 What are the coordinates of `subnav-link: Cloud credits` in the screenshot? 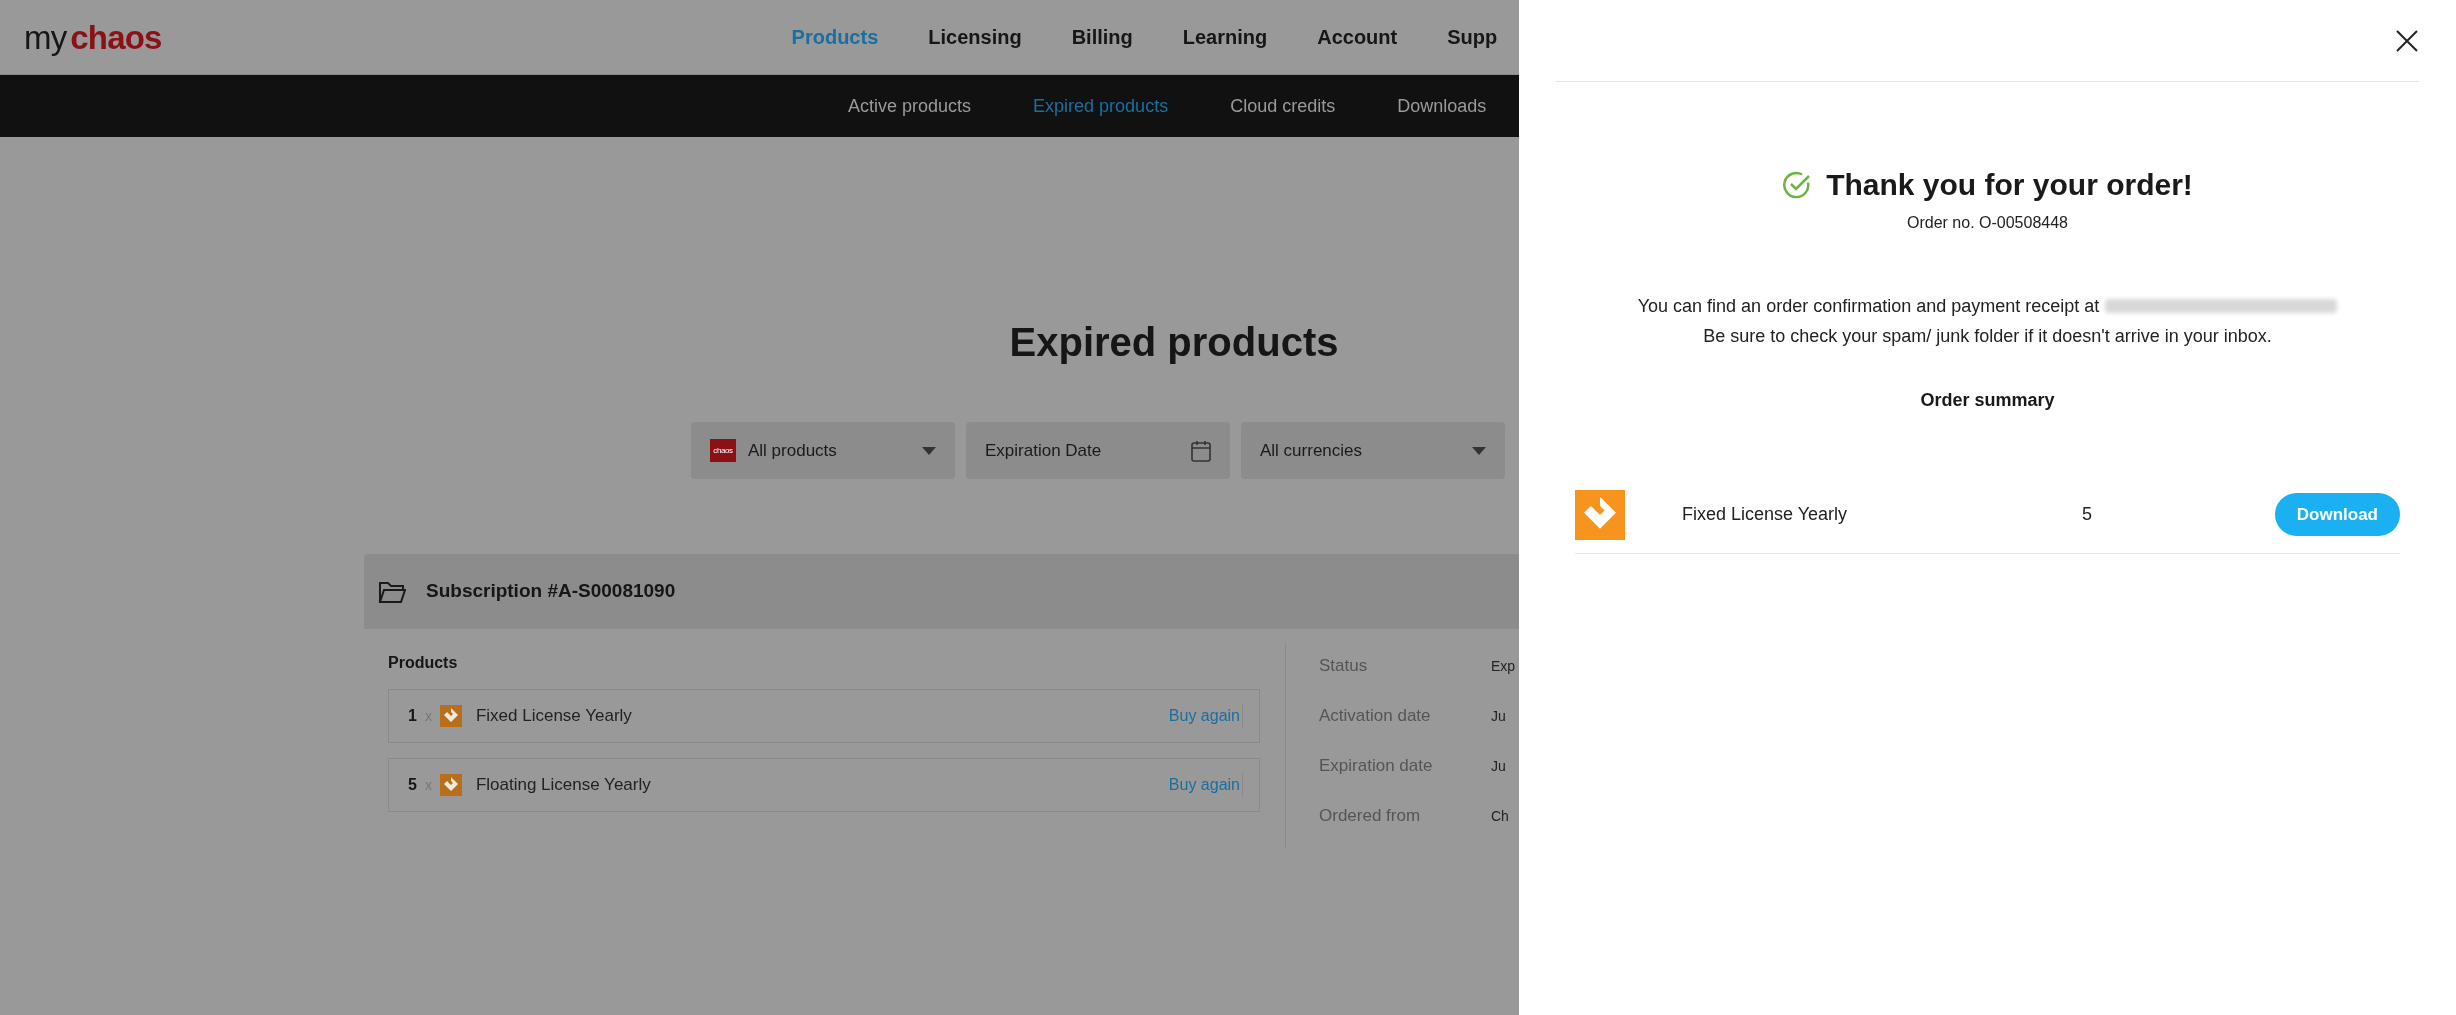 It's located at (1283, 106).